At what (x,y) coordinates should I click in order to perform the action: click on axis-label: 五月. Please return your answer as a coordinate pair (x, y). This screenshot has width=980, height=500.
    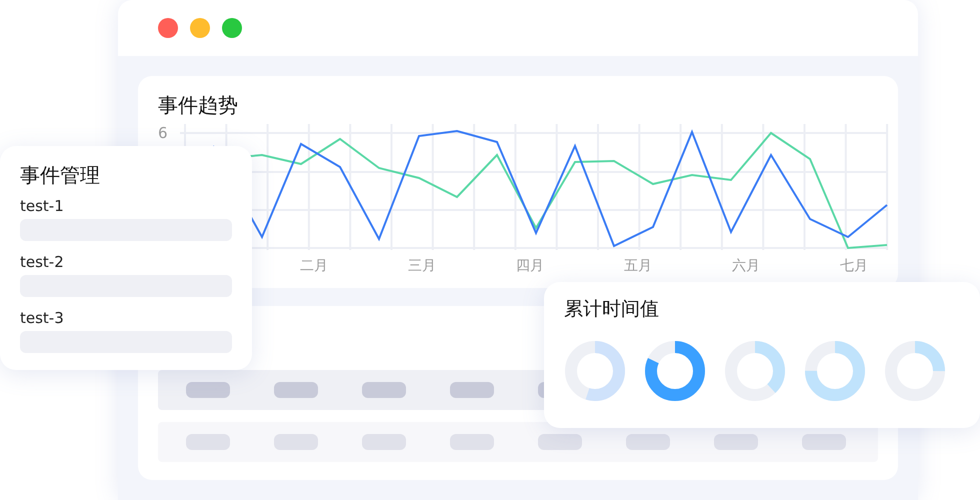
    Looking at the image, I should click on (638, 266).